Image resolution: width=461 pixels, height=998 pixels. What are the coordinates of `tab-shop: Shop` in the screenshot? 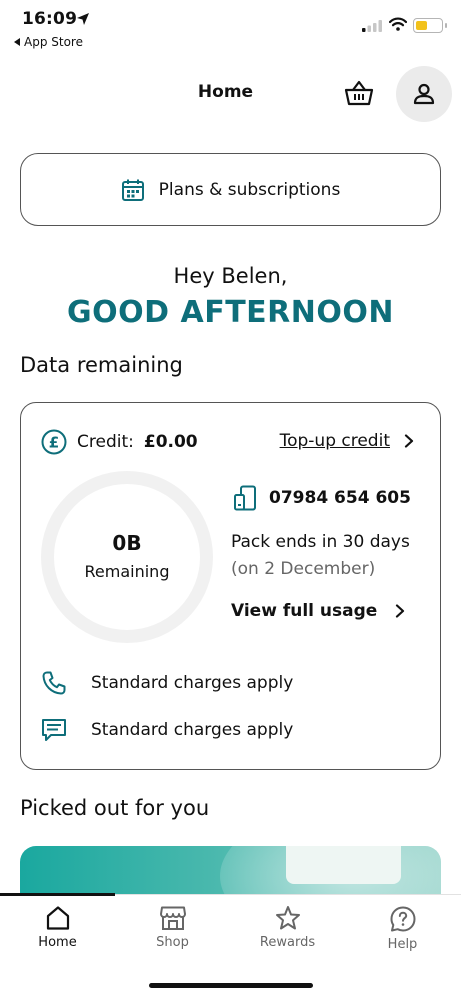 It's located at (172, 927).